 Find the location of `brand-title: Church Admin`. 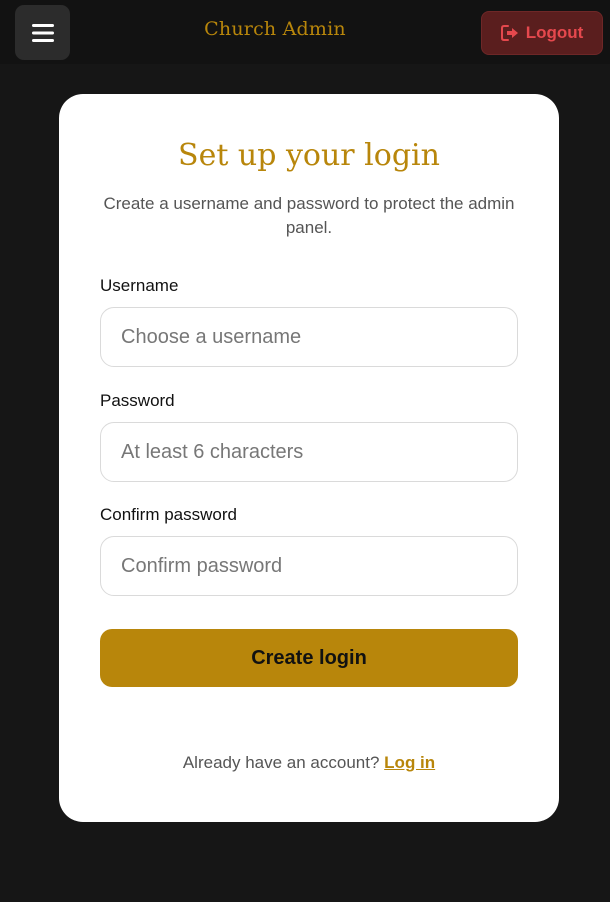

brand-title: Church Admin is located at coordinates (275, 29).